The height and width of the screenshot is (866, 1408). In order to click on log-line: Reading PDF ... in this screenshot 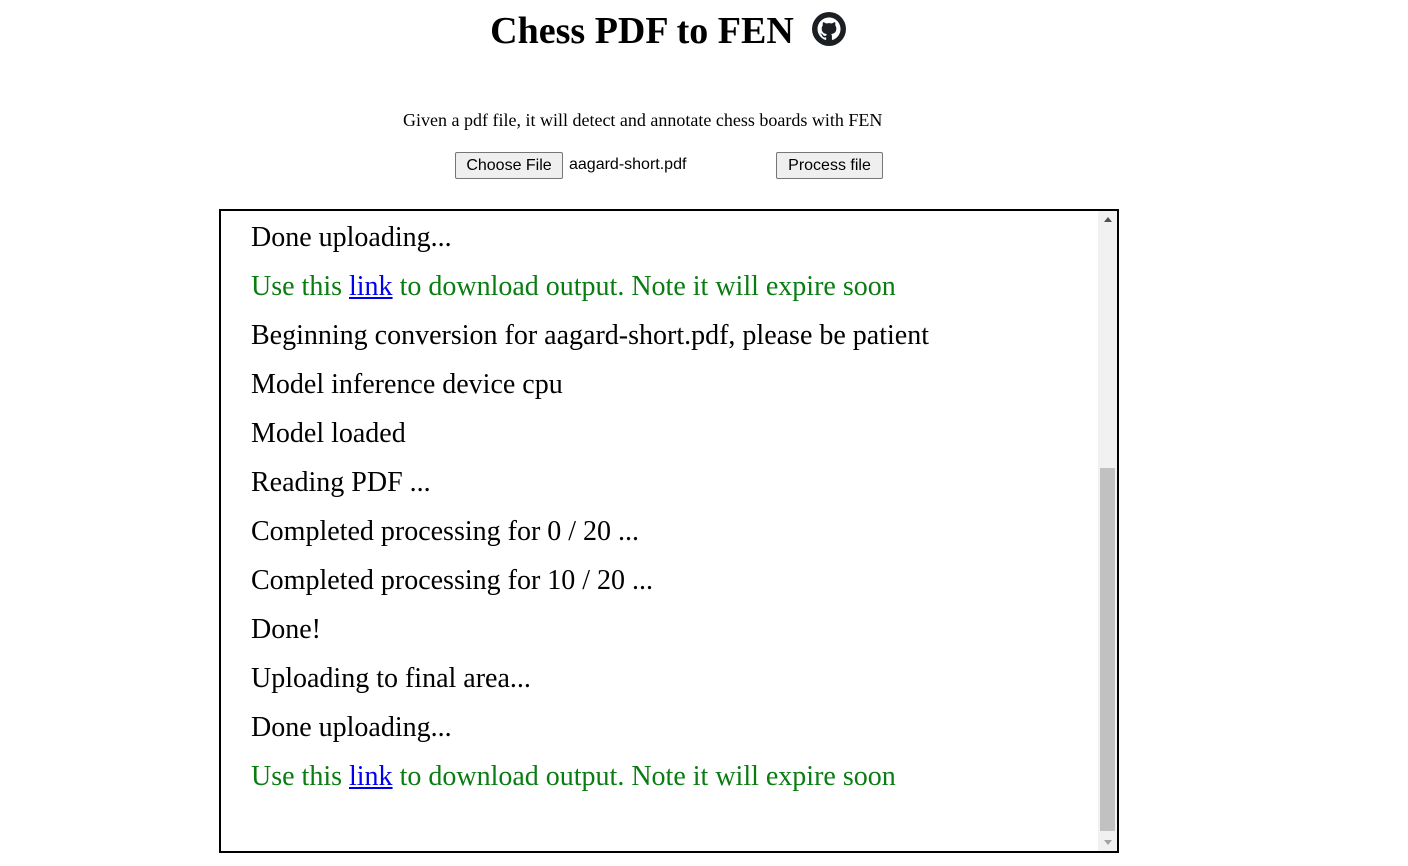, I will do `click(341, 482)`.